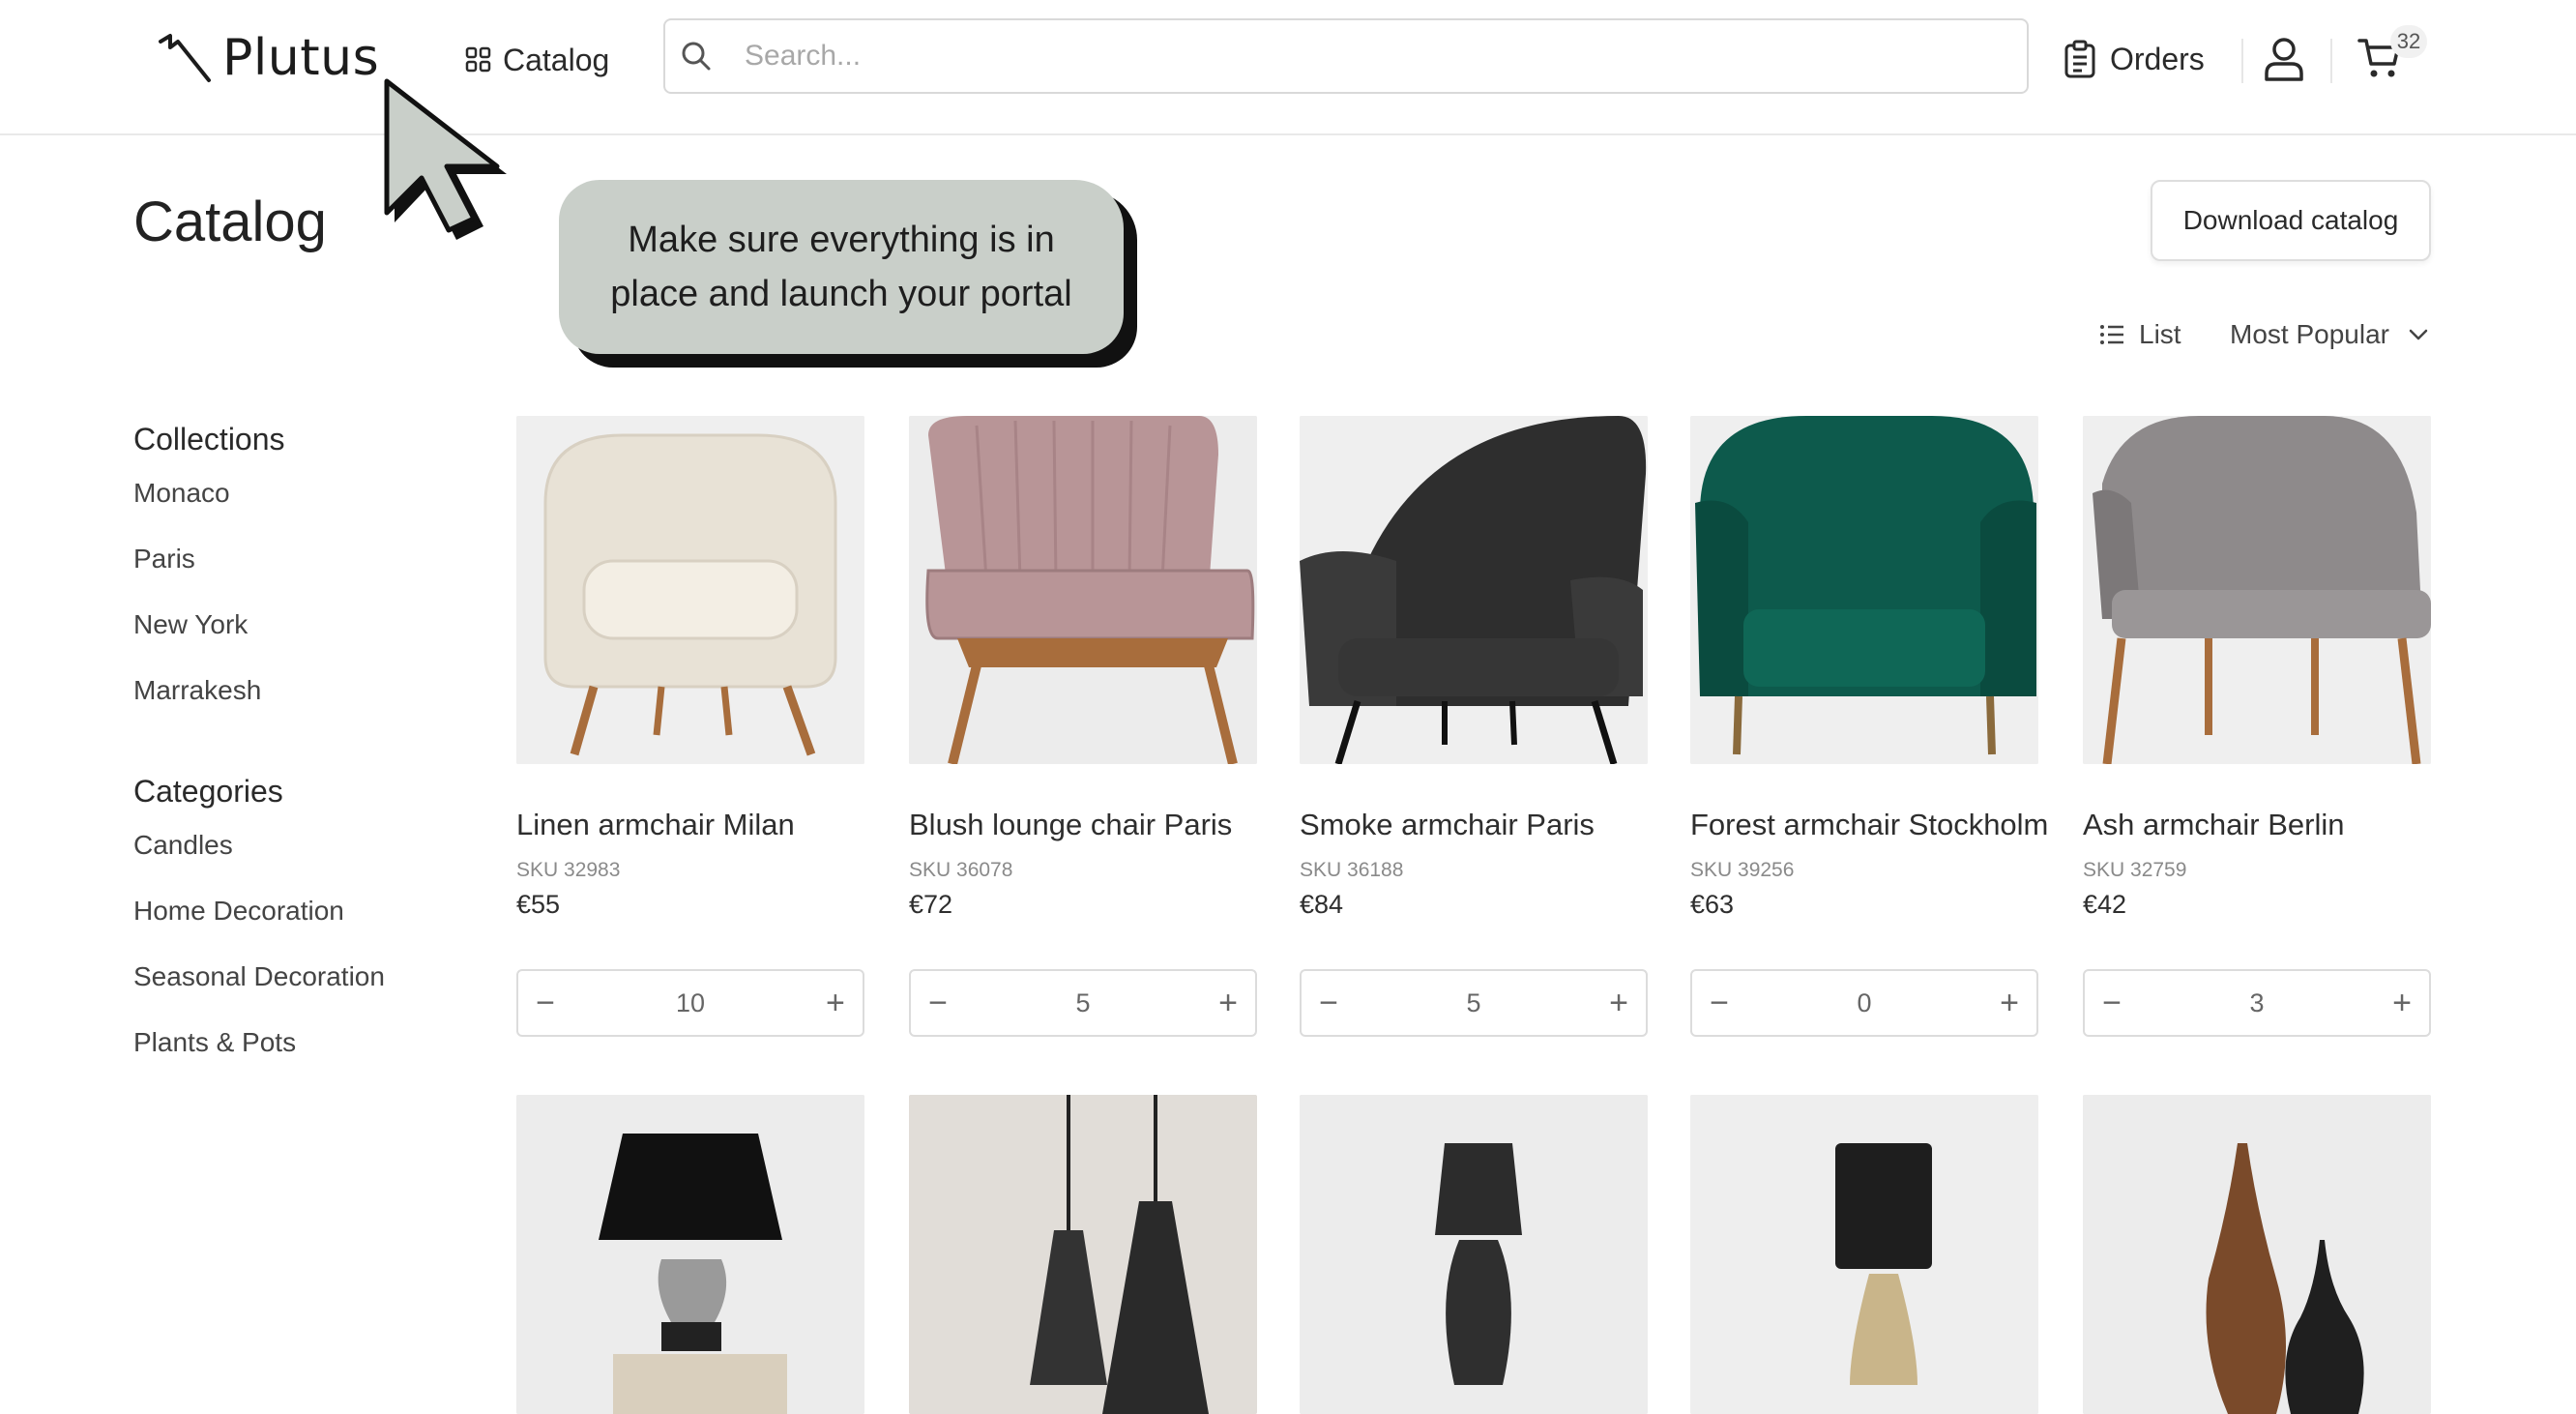 This screenshot has width=2576, height=1414. Describe the element at coordinates (1483, 825) in the screenshot. I see `product-name: Smoke armchair Paris` at that location.